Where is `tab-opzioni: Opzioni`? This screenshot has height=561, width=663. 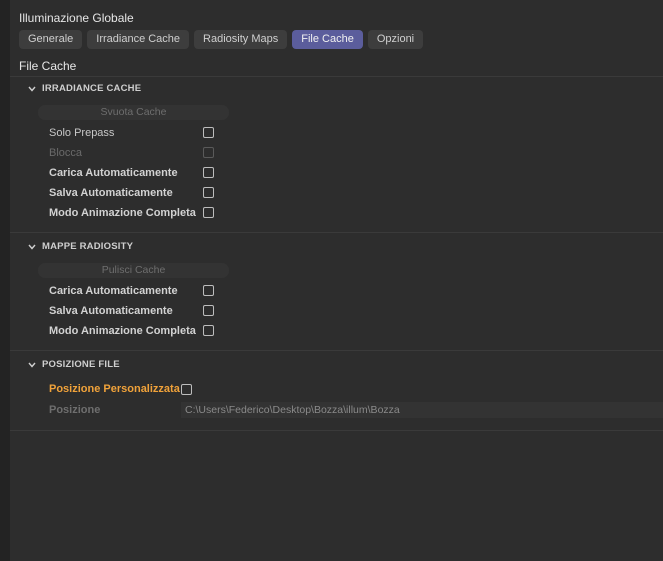
tab-opzioni: Opzioni is located at coordinates (395, 39).